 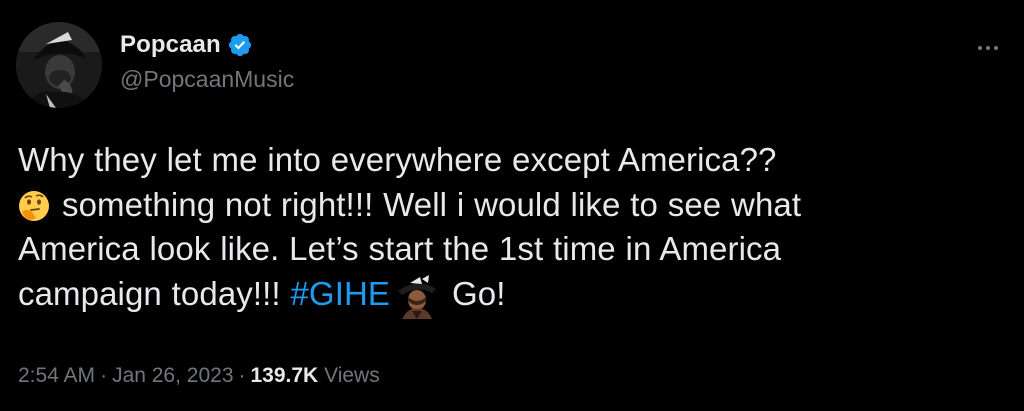 What do you see at coordinates (285, 375) in the screenshot?
I see `views-count: 139.7K` at bounding box center [285, 375].